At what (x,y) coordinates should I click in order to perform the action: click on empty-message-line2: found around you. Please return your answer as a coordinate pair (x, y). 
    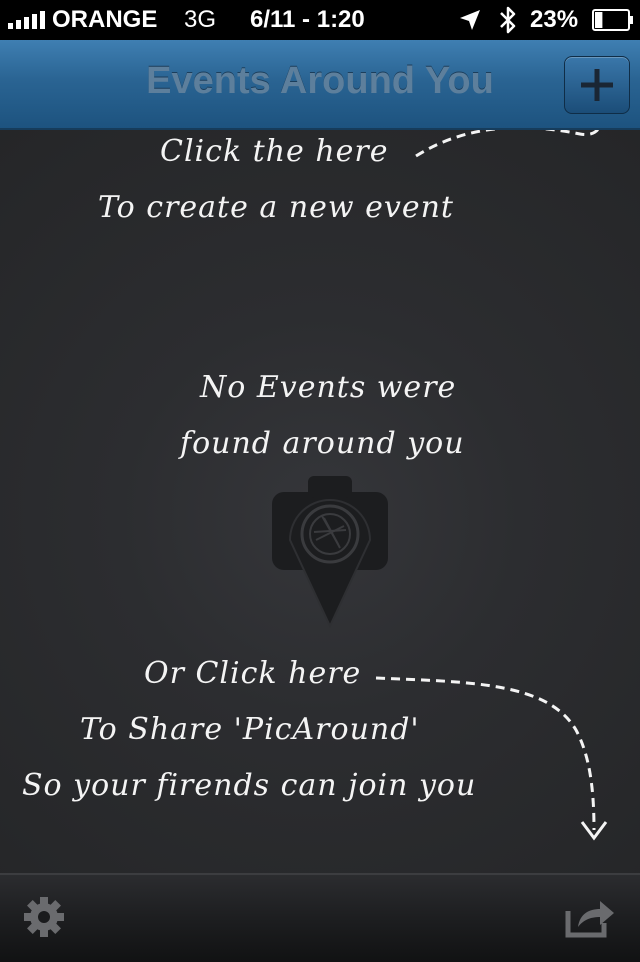
    Looking at the image, I should click on (322, 443).